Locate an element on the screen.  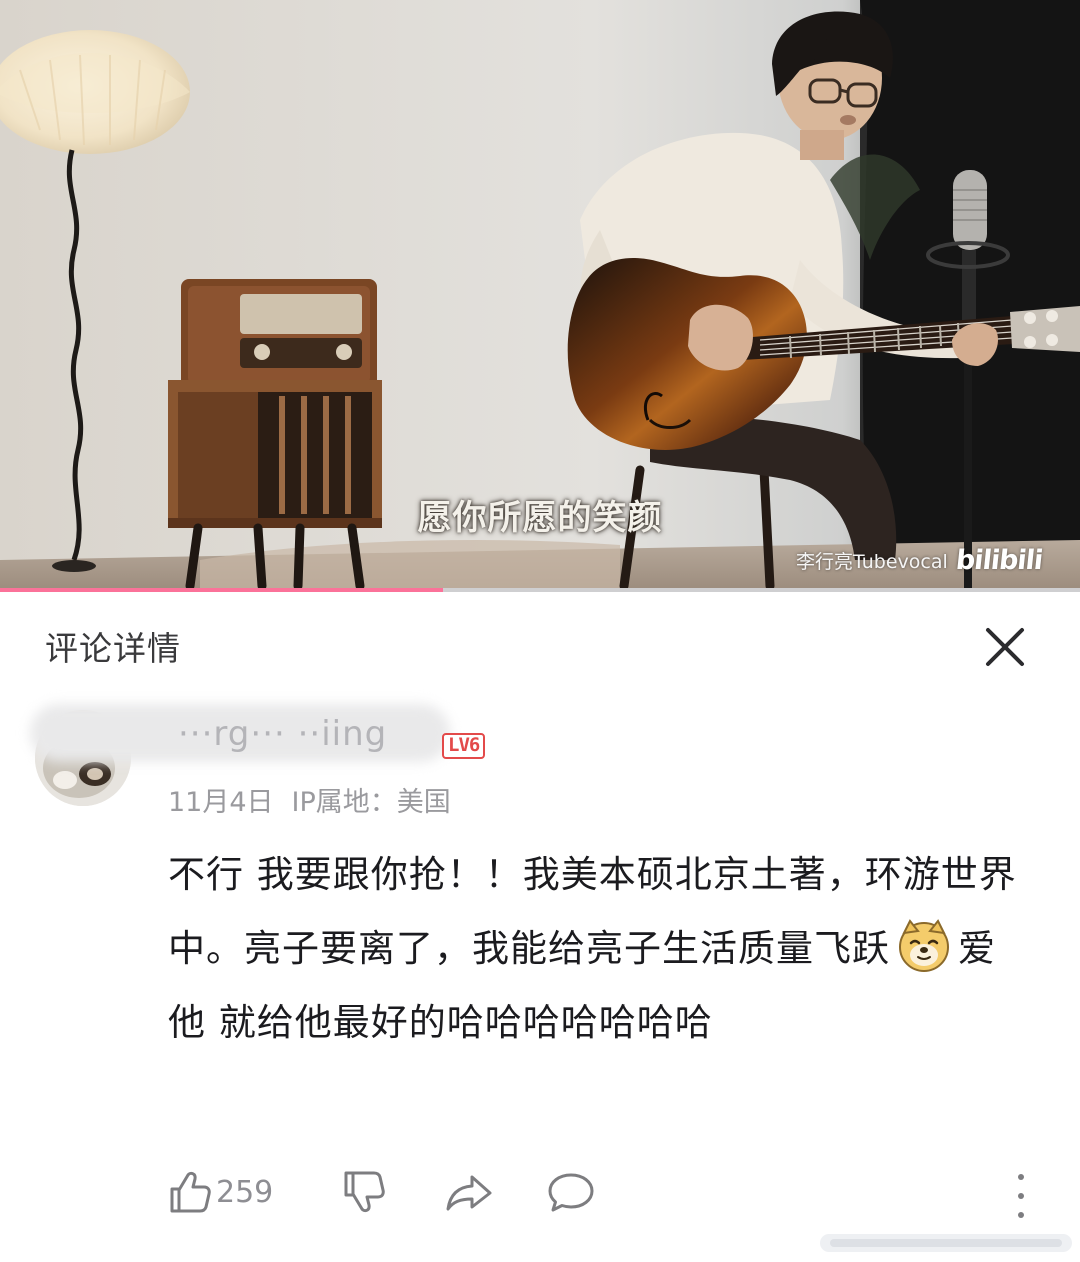
author-watermark: 李行亮Tubevocal is located at coordinates (872, 561).